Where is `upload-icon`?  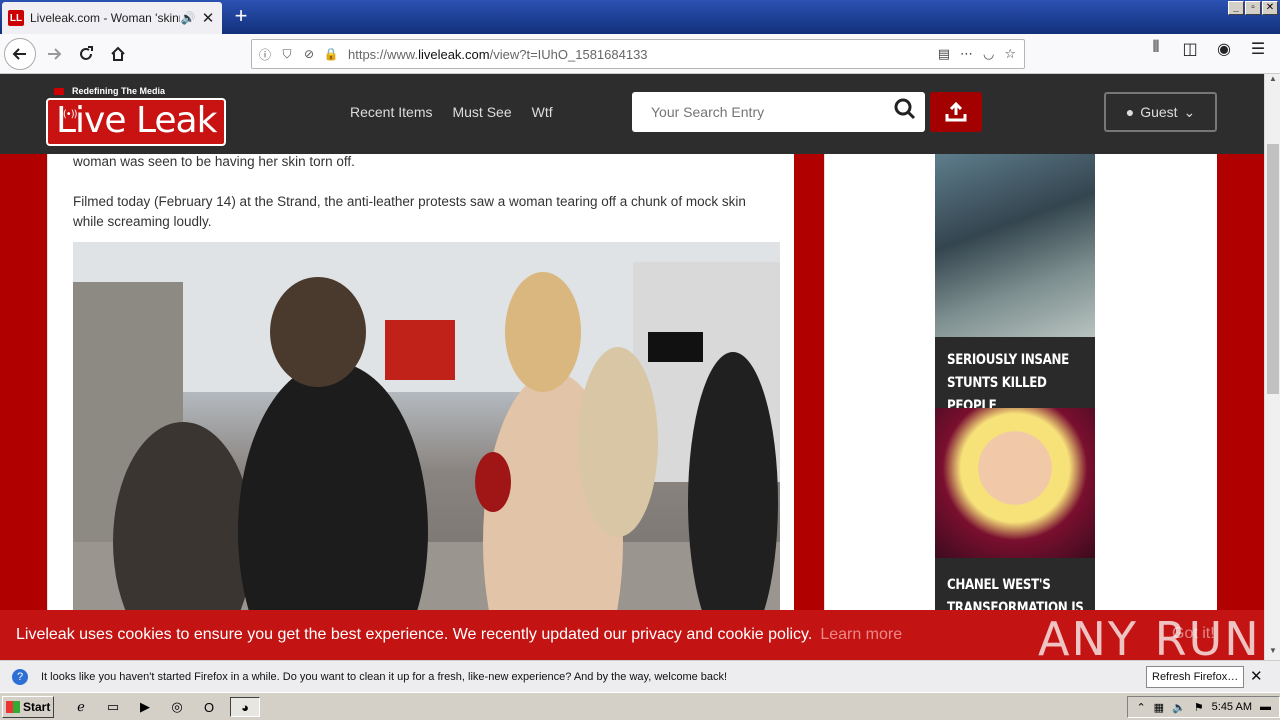 upload-icon is located at coordinates (956, 112).